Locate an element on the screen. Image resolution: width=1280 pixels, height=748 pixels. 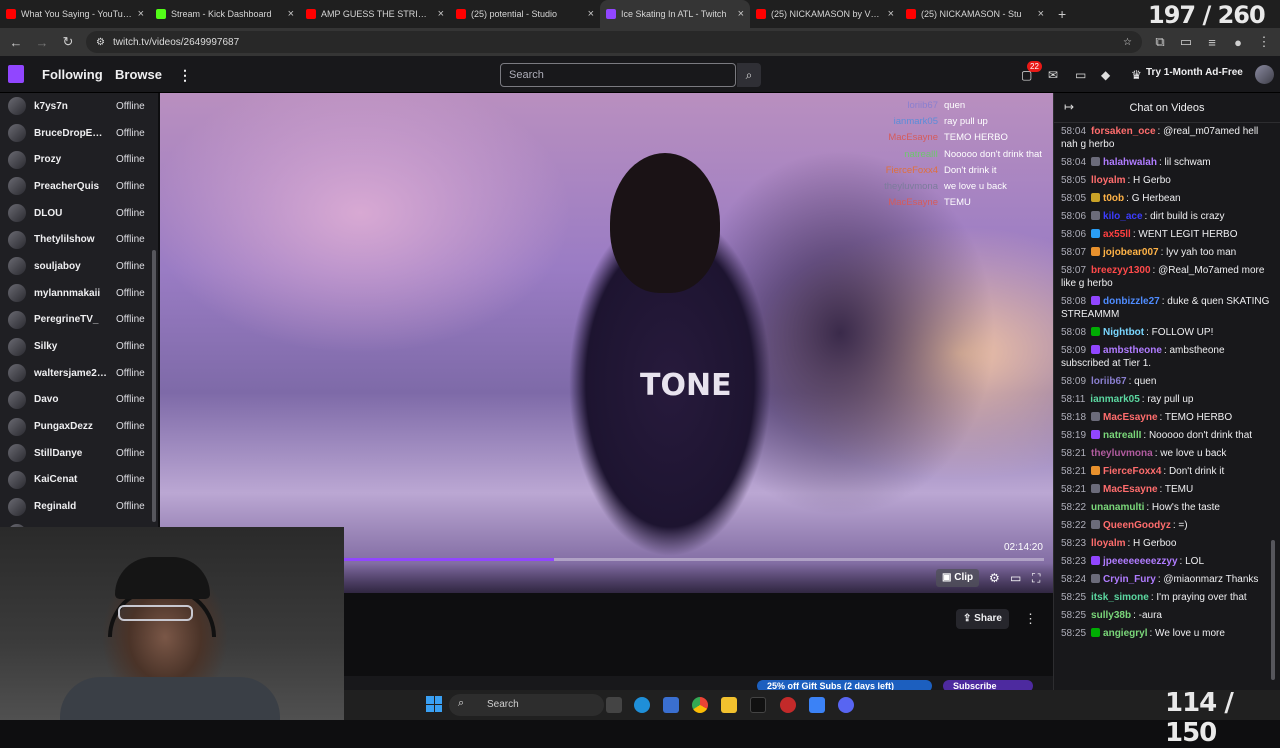
new-tab-icon: + is located at coordinates (1062, 14).